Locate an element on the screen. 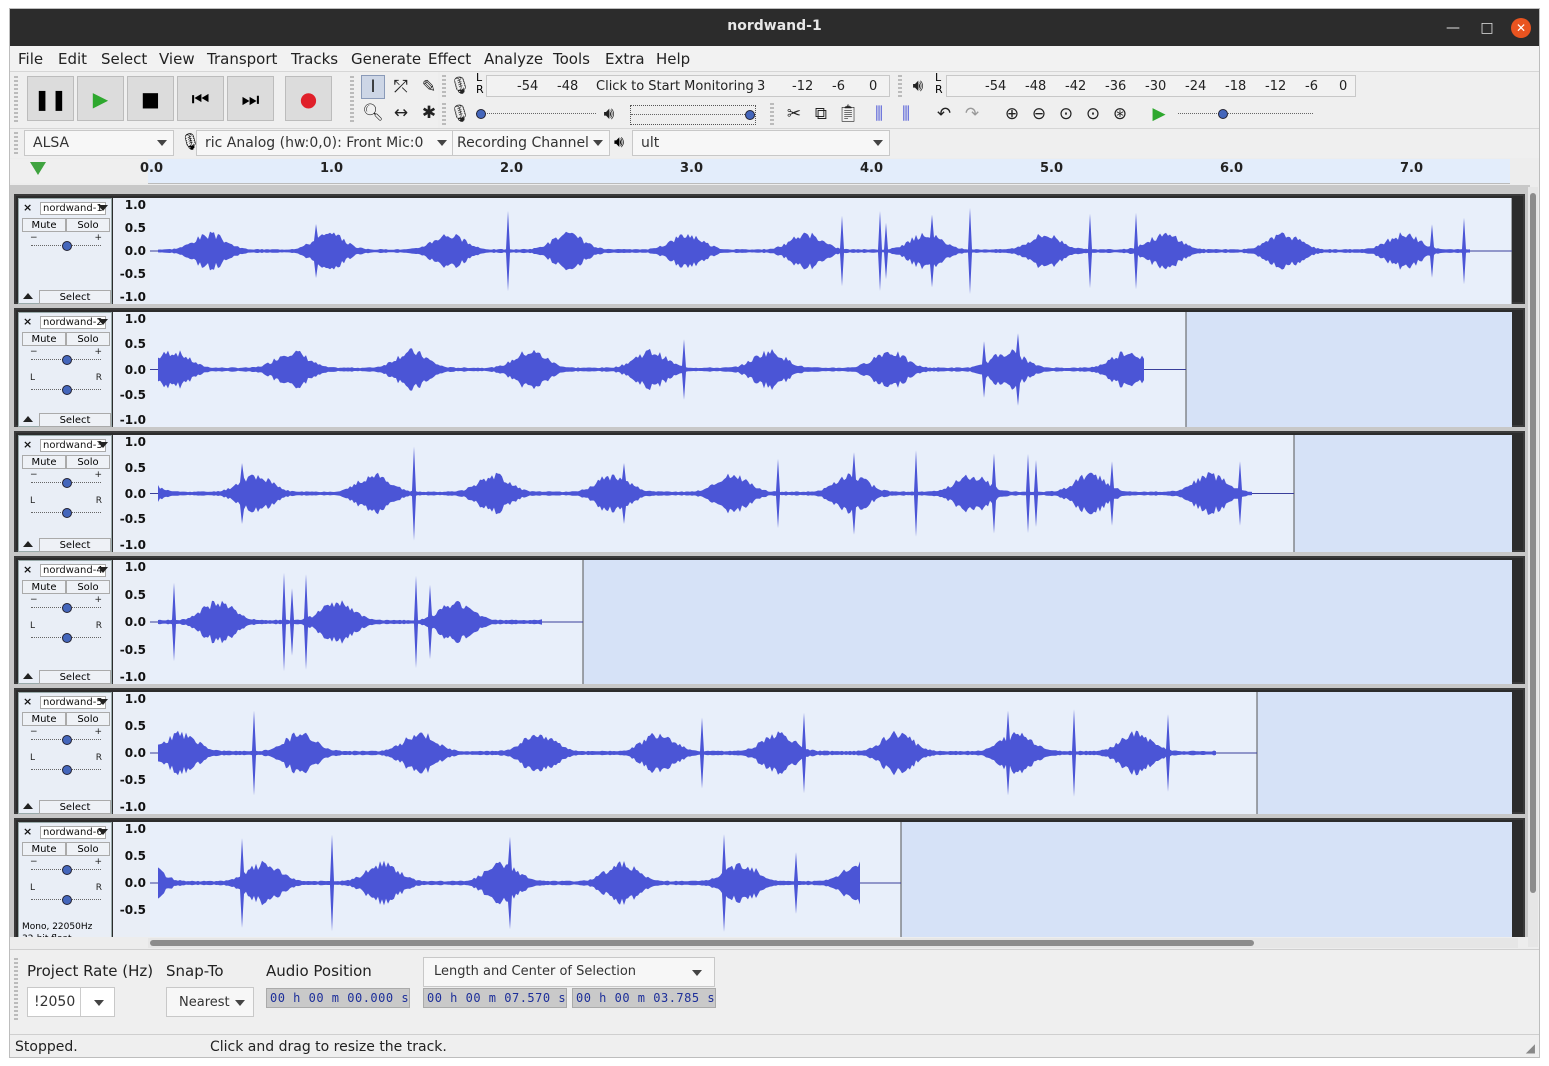 Image resolution: width=1549 pixels, height=1066 pixels. pause-button: ❚❚ is located at coordinates (50, 98).